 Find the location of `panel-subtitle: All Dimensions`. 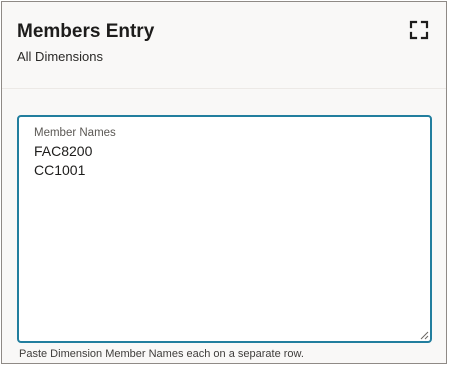

panel-subtitle: All Dimensions is located at coordinates (60, 56).